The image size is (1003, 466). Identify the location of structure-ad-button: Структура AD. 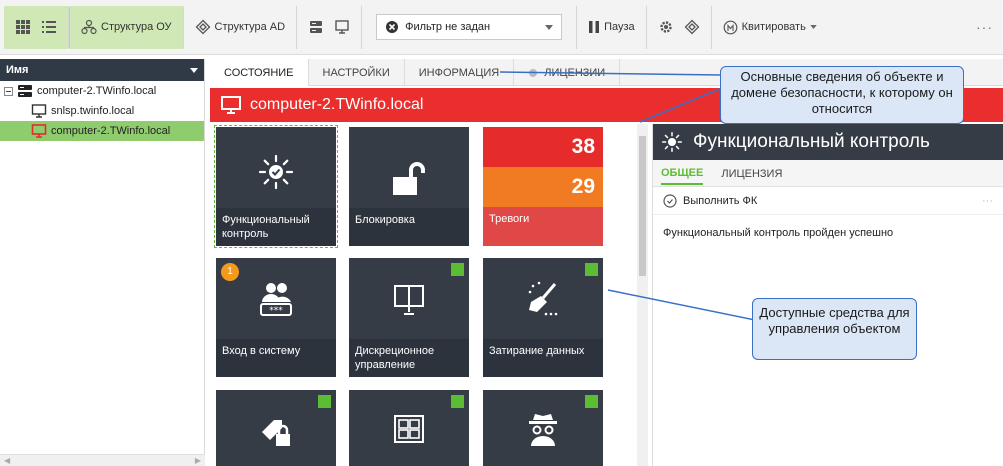
(240, 27).